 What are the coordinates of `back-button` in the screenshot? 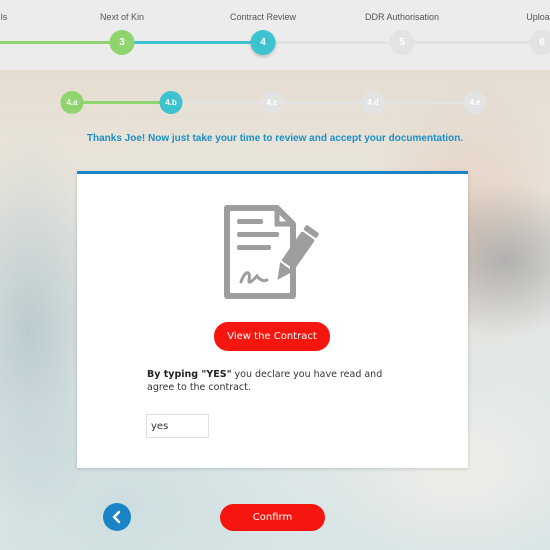 It's located at (117, 517).